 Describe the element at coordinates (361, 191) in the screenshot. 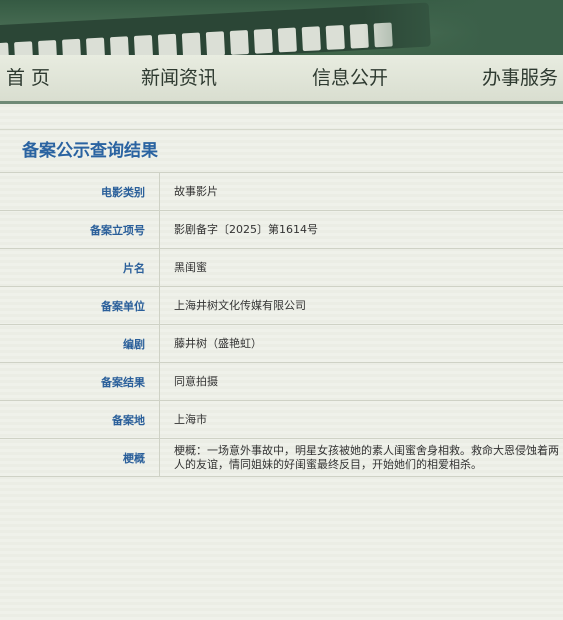

I see `field-value: 故事影片` at that location.